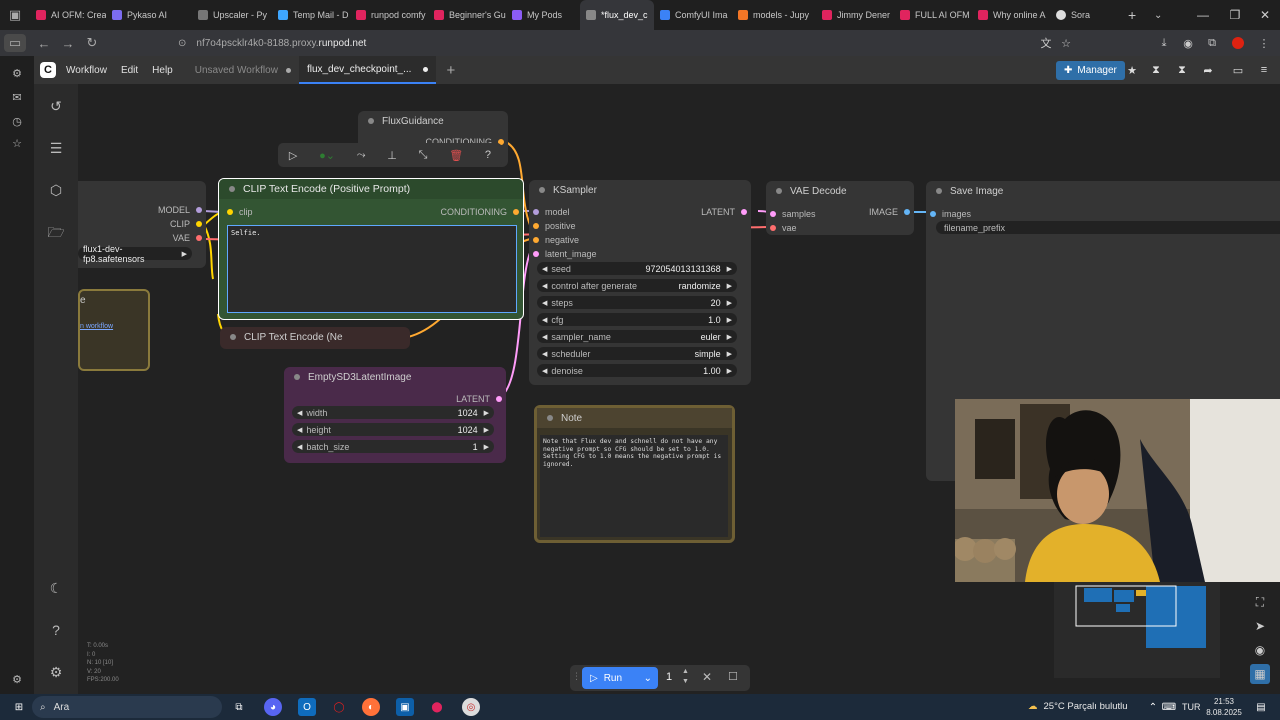 The image size is (1280, 720). Describe the element at coordinates (1046, 43) in the screenshot. I see `translate-icon: 文` at that location.